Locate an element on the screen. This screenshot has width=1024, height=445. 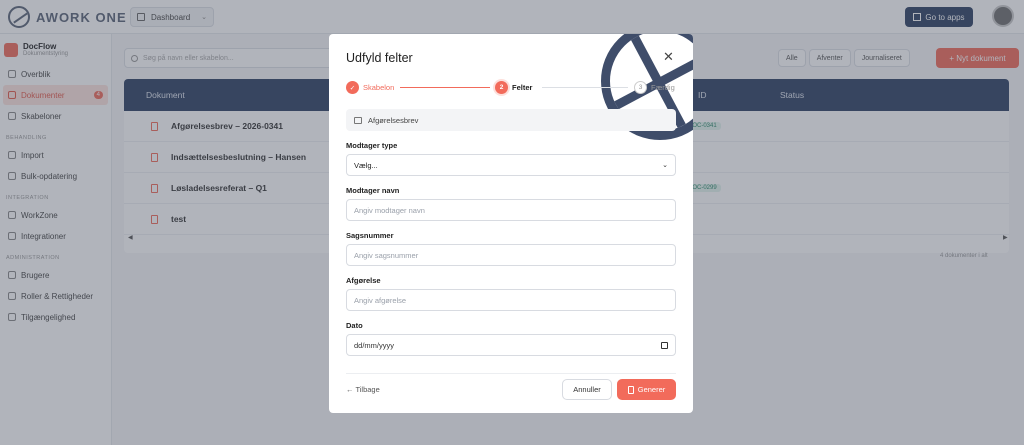
input-placeholder: Angiv sagsnummer is located at coordinates (386, 255).